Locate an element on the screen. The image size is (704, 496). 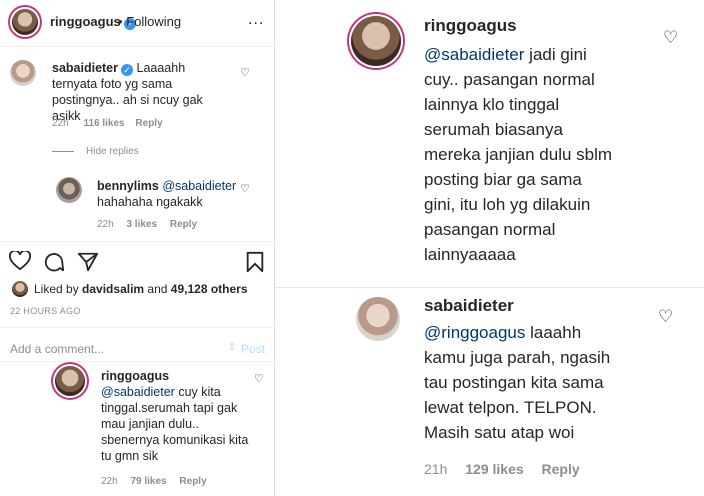
comment-likes: 79 likes is located at coordinates (148, 481).